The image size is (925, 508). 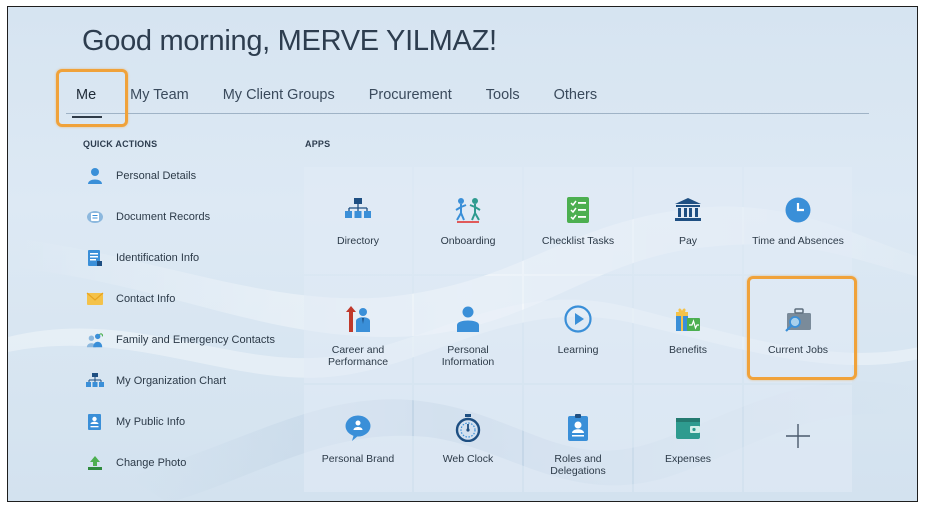 What do you see at coordinates (468, 356) in the screenshot?
I see `app-label: Personal Information` at bounding box center [468, 356].